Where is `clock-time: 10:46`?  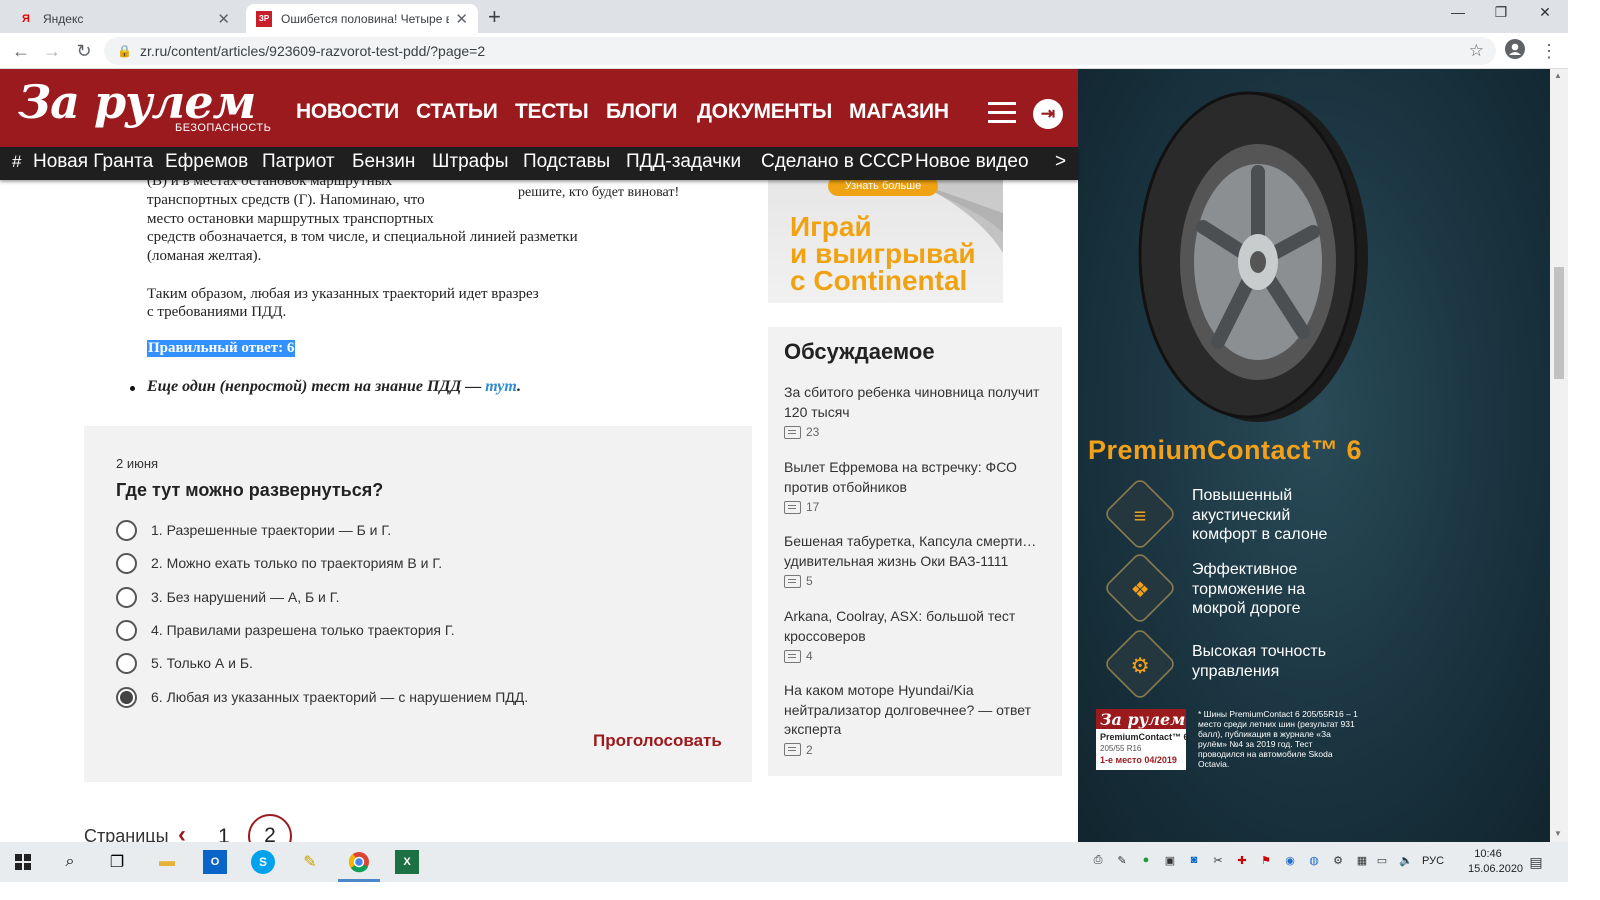 clock-time: 10:46 is located at coordinates (1488, 854).